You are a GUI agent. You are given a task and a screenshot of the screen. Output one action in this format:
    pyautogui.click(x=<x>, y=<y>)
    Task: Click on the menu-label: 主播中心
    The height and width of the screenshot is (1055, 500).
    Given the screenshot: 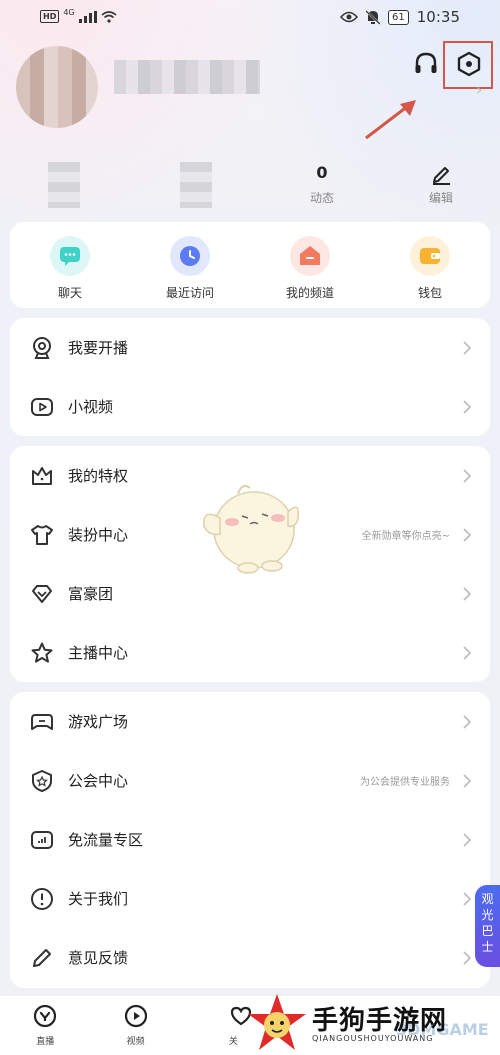 What is the action you would take?
    pyautogui.click(x=98, y=653)
    